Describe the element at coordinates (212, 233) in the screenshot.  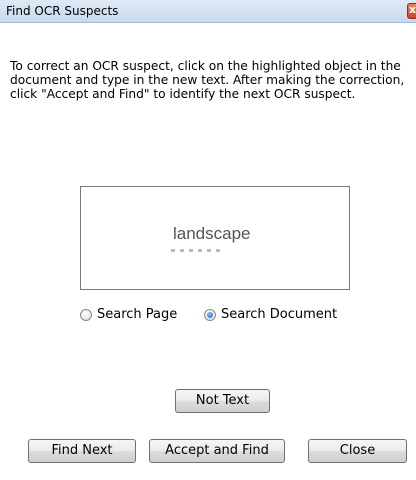
I see `suspect-word: landscape` at that location.